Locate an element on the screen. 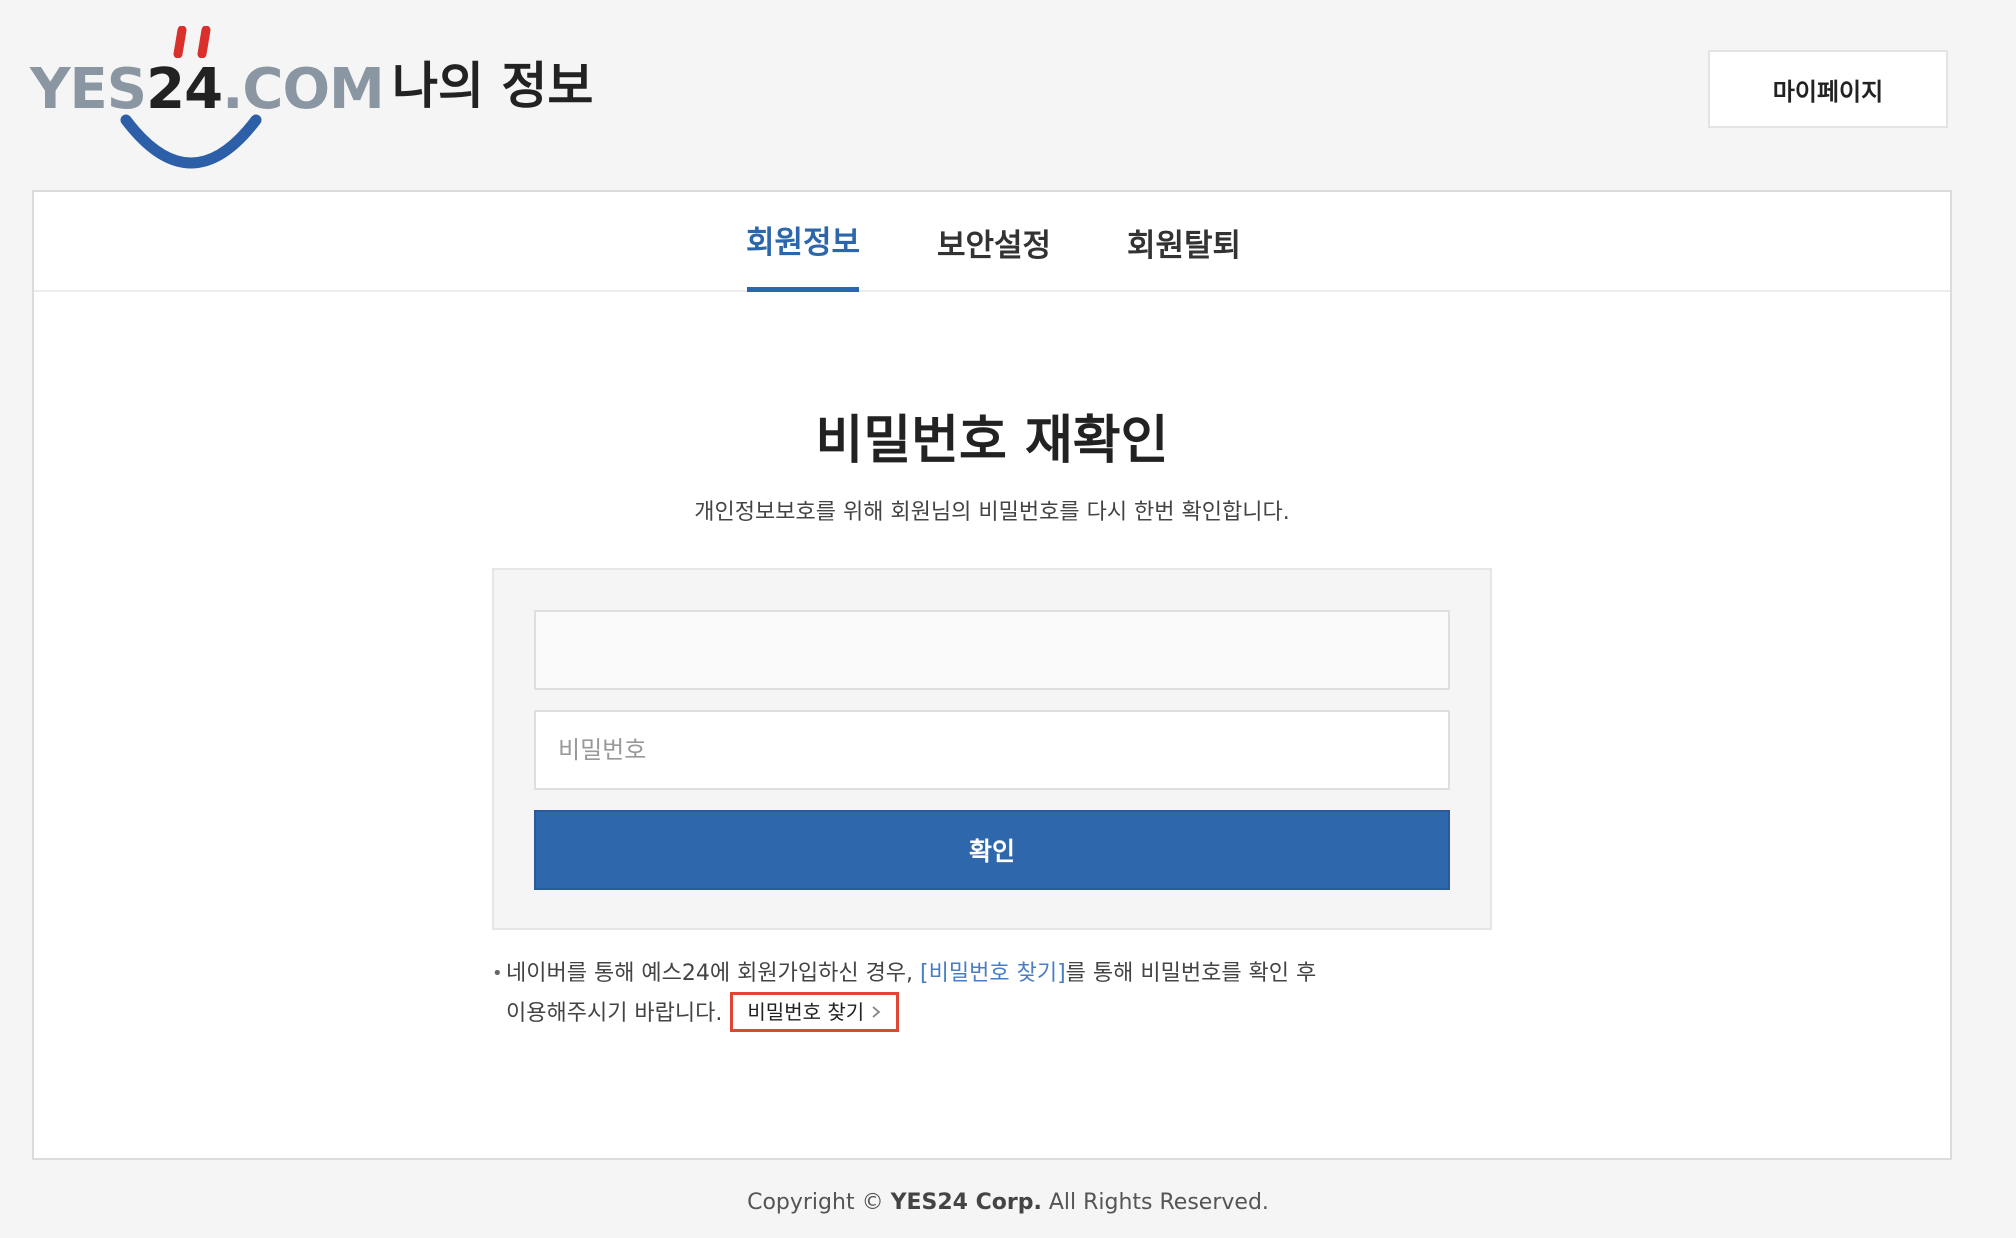 This screenshot has width=2016, height=1238. footer-suffix: All Rights Reserved. is located at coordinates (1155, 1202).